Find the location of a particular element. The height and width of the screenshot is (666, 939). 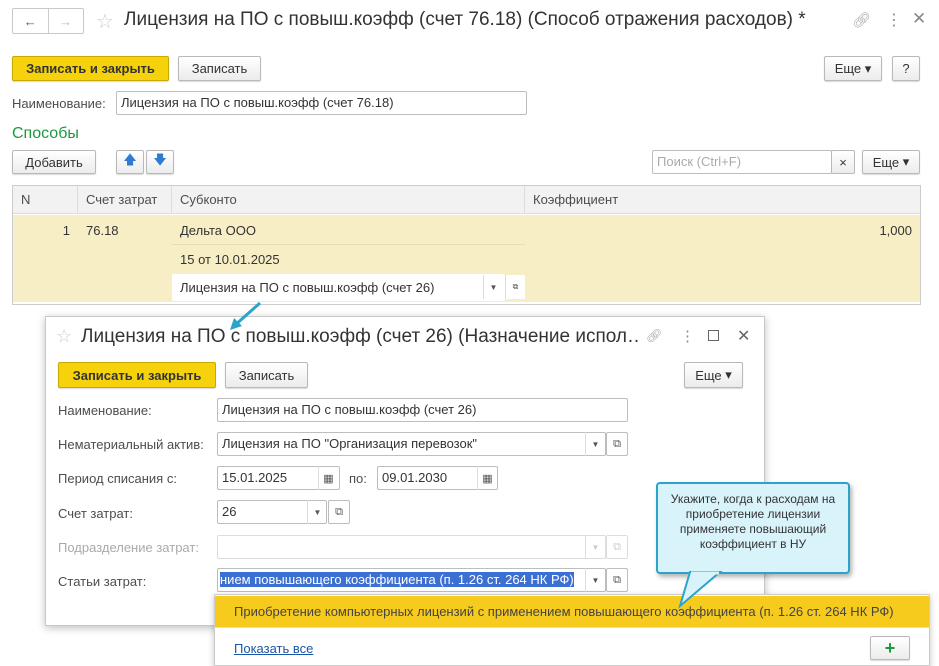

row-subconto-2: 15 от 10.01.2025 is located at coordinates (230, 259).